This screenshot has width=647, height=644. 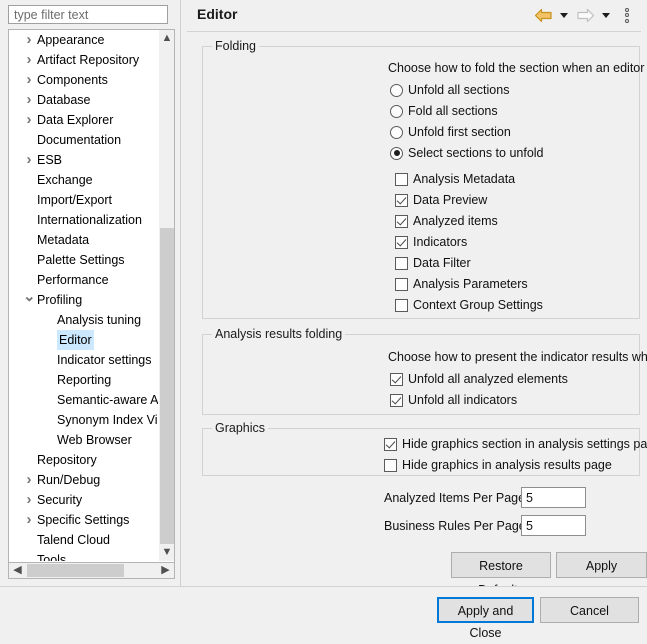 What do you see at coordinates (553, 497) in the screenshot?
I see `analyzed-items-per-page-input` at bounding box center [553, 497].